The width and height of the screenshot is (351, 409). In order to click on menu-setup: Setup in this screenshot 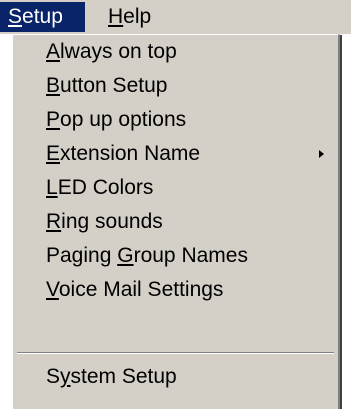, I will do `click(42, 17)`.